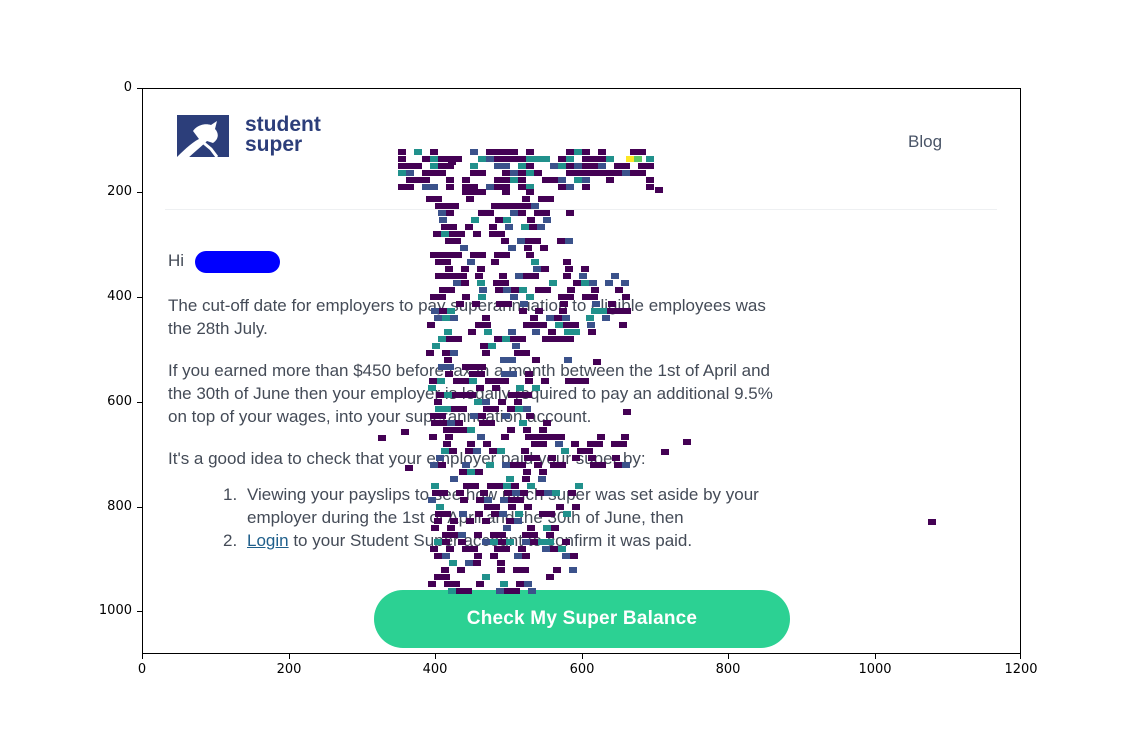 The height and width of the screenshot is (735, 1135). Describe the element at coordinates (582, 619) in the screenshot. I see `check-super-balance-button: Check My Super Balance` at that location.